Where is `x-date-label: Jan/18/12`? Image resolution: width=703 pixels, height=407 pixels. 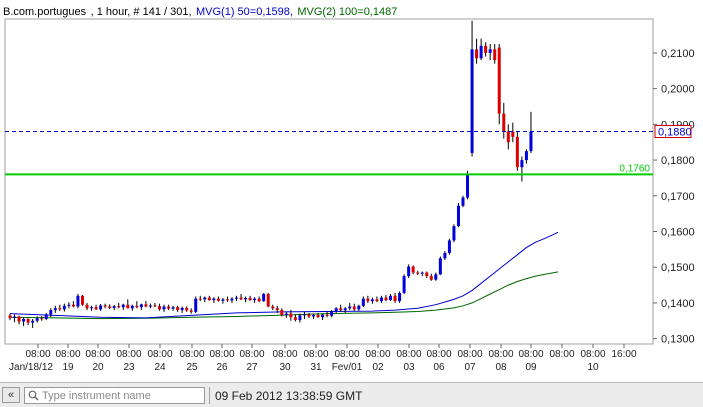 x-date-label: Jan/18/12 is located at coordinates (31, 367).